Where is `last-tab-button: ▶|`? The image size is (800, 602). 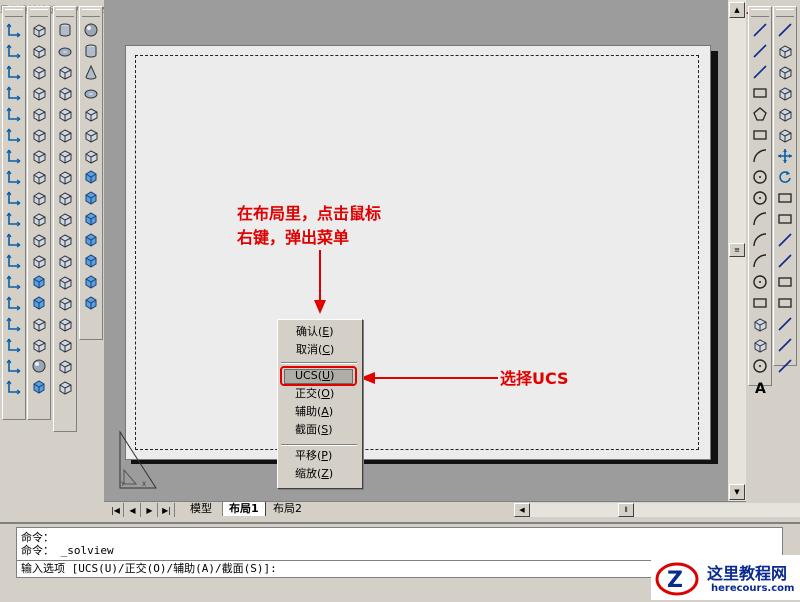
last-tab-button: ▶| is located at coordinates (167, 510).